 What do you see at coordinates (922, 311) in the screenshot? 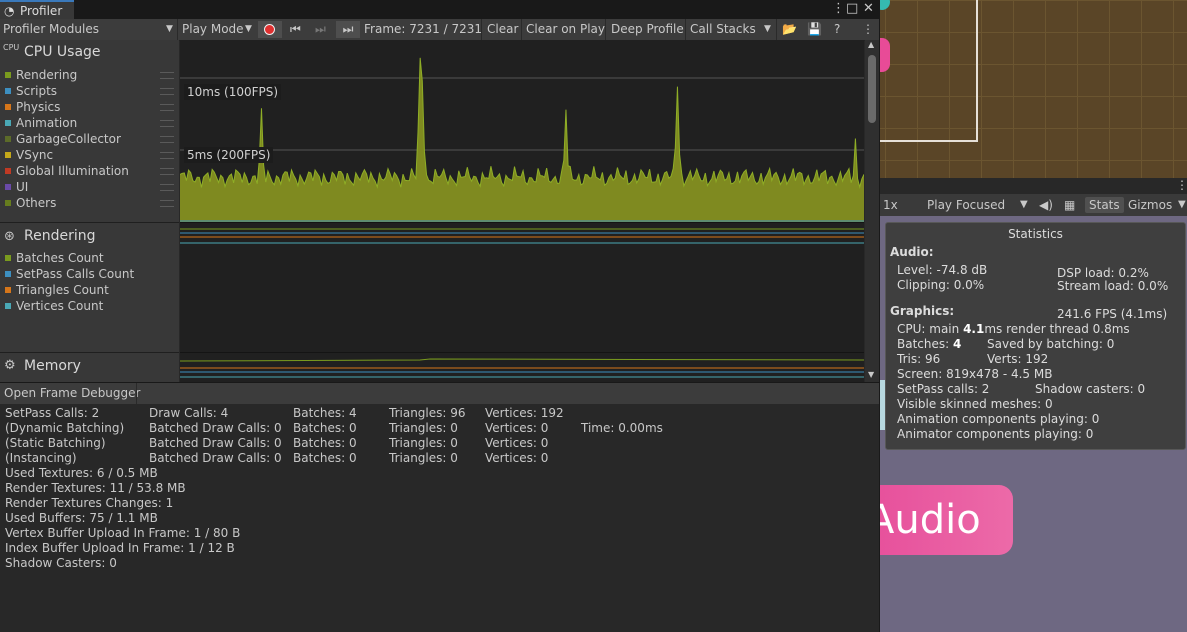
I see `stats-graphics-header: Graphics:` at bounding box center [922, 311].